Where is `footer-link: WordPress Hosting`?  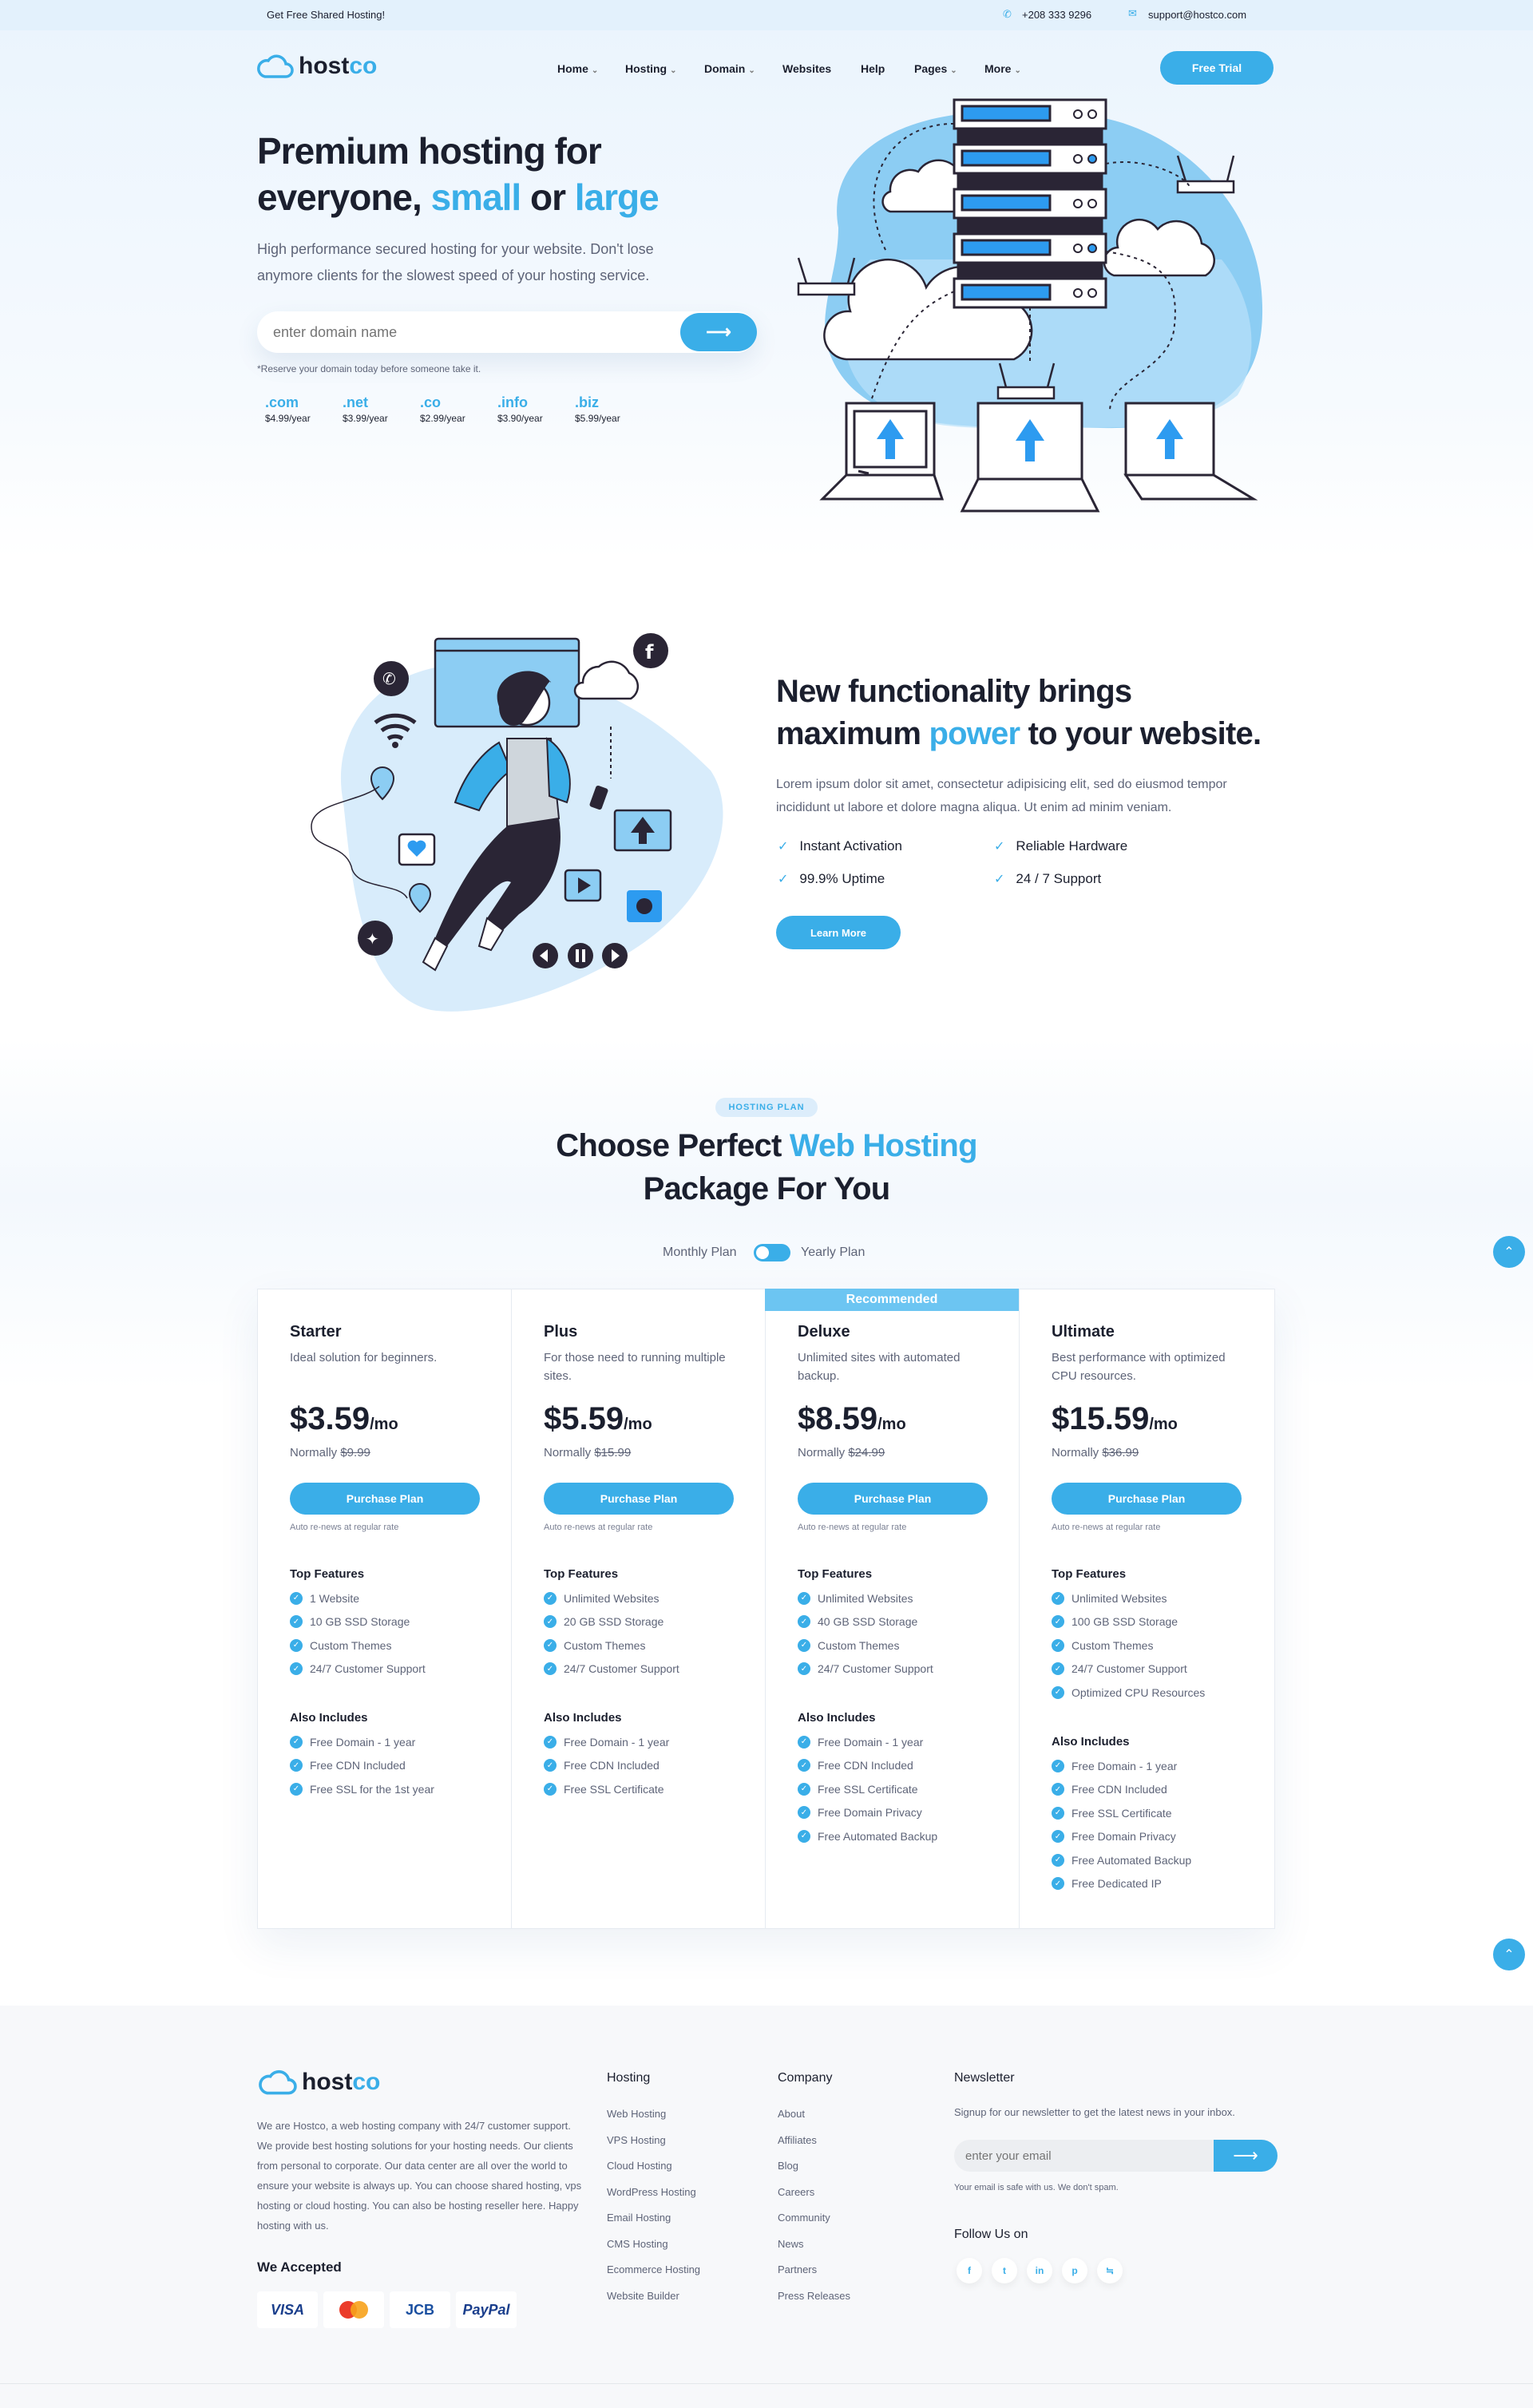
footer-link: WordPress Hosting is located at coordinates (653, 2199).